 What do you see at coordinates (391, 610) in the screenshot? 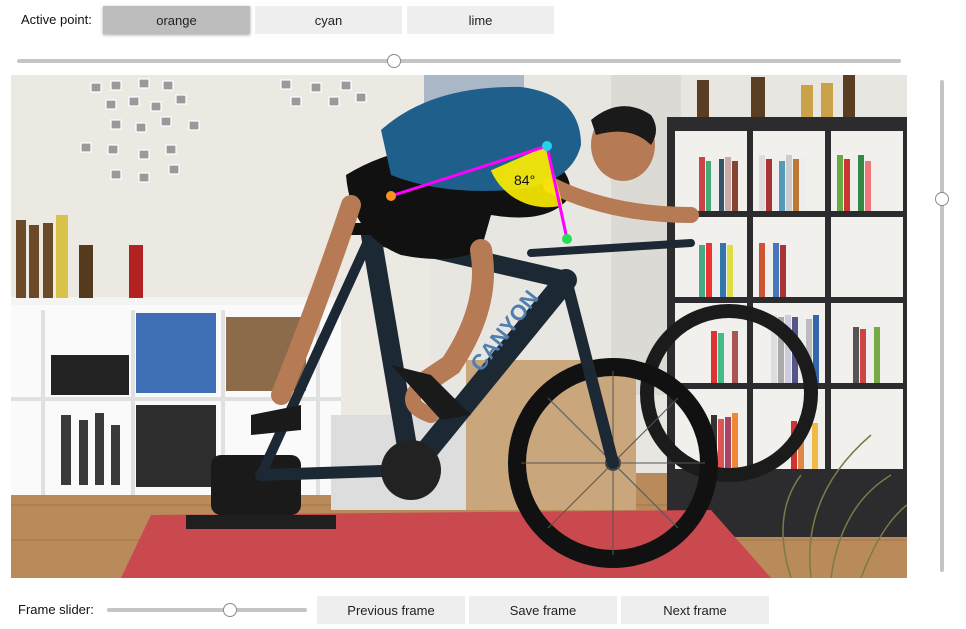
I see `previous-frame-button: Previous frame` at bounding box center [391, 610].